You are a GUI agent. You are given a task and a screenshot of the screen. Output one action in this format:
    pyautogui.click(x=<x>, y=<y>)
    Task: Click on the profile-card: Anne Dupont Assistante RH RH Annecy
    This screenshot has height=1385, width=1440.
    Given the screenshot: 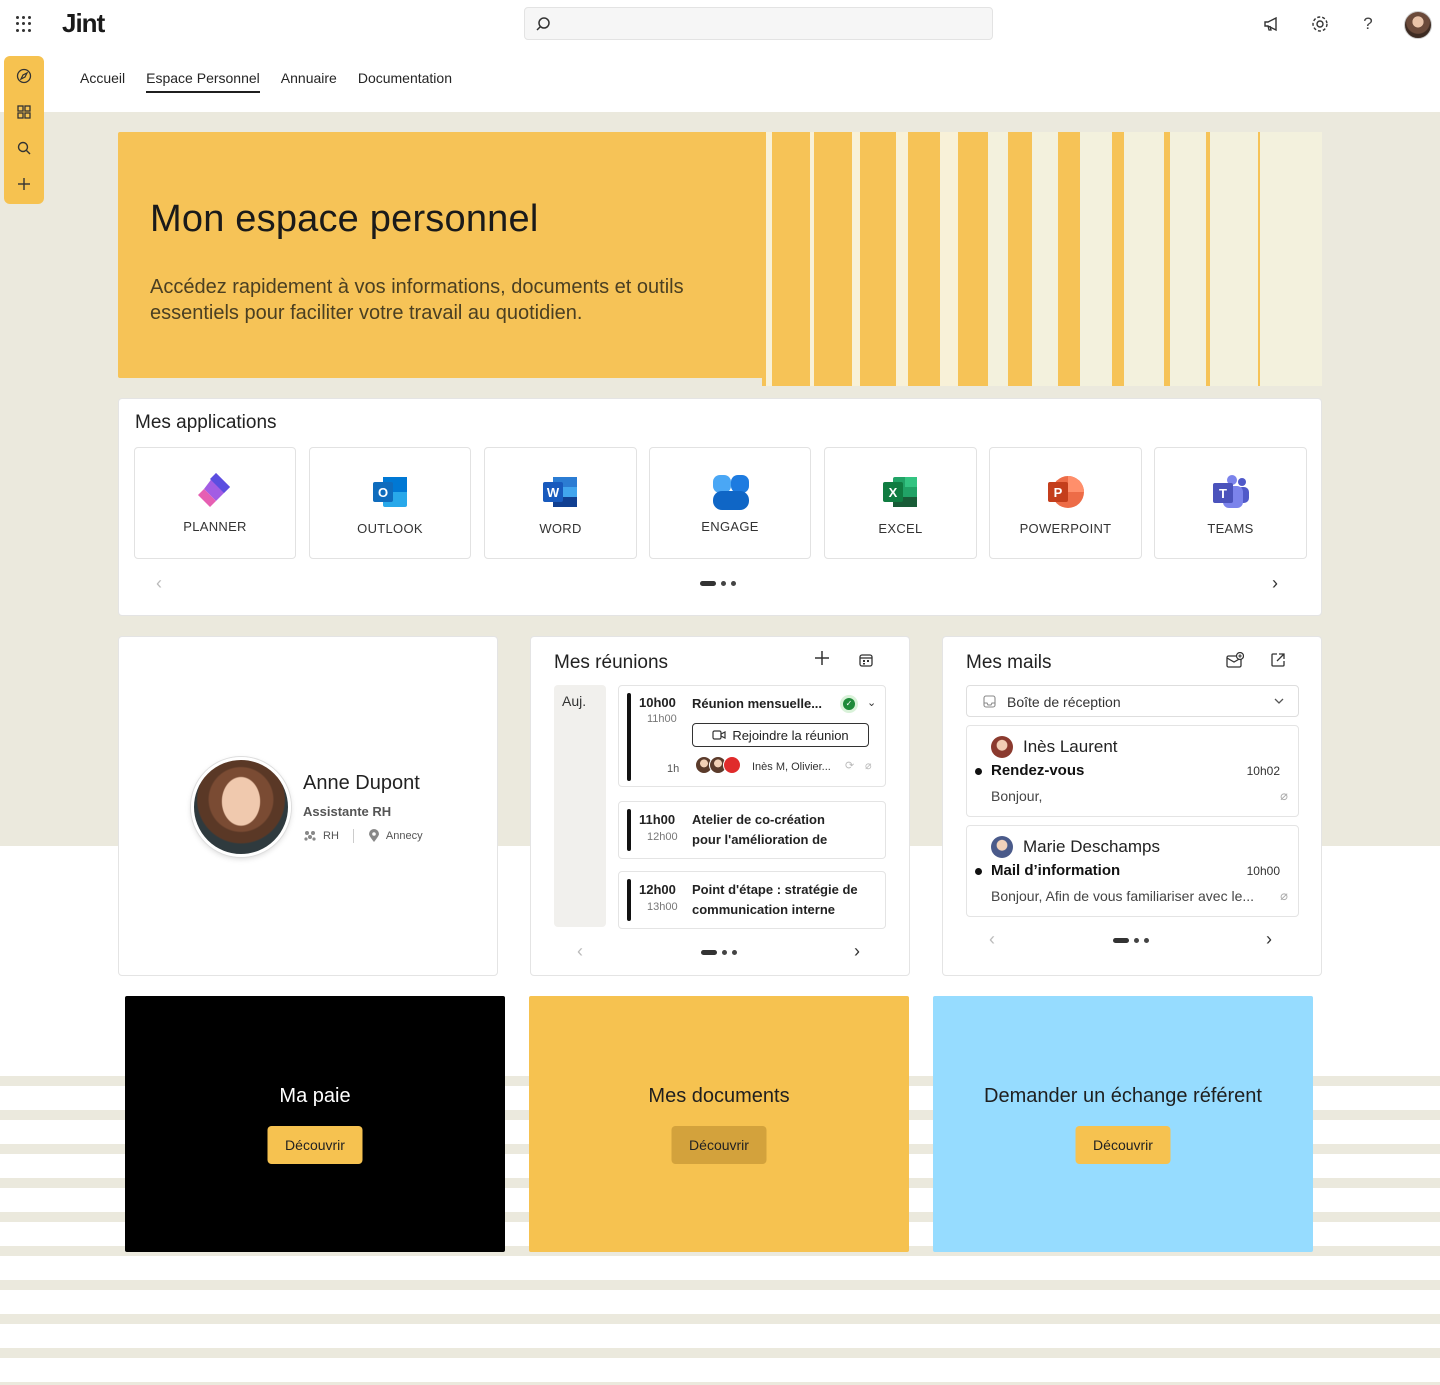 What is the action you would take?
    pyautogui.click(x=308, y=806)
    